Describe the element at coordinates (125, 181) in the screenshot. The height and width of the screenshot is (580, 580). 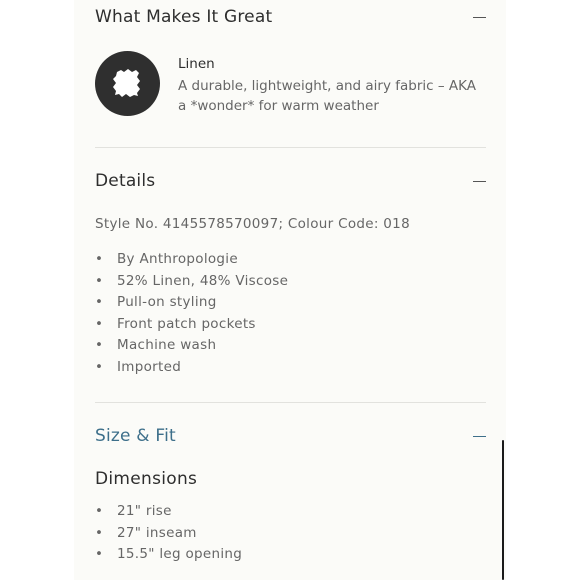
I see `section-title: Details` at that location.